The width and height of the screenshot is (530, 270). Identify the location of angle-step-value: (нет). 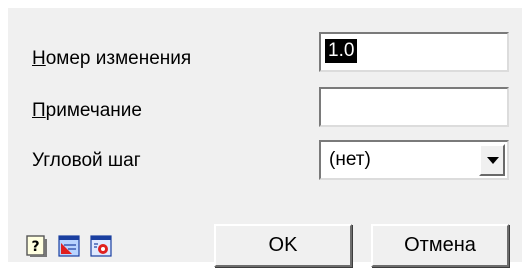
(350, 159).